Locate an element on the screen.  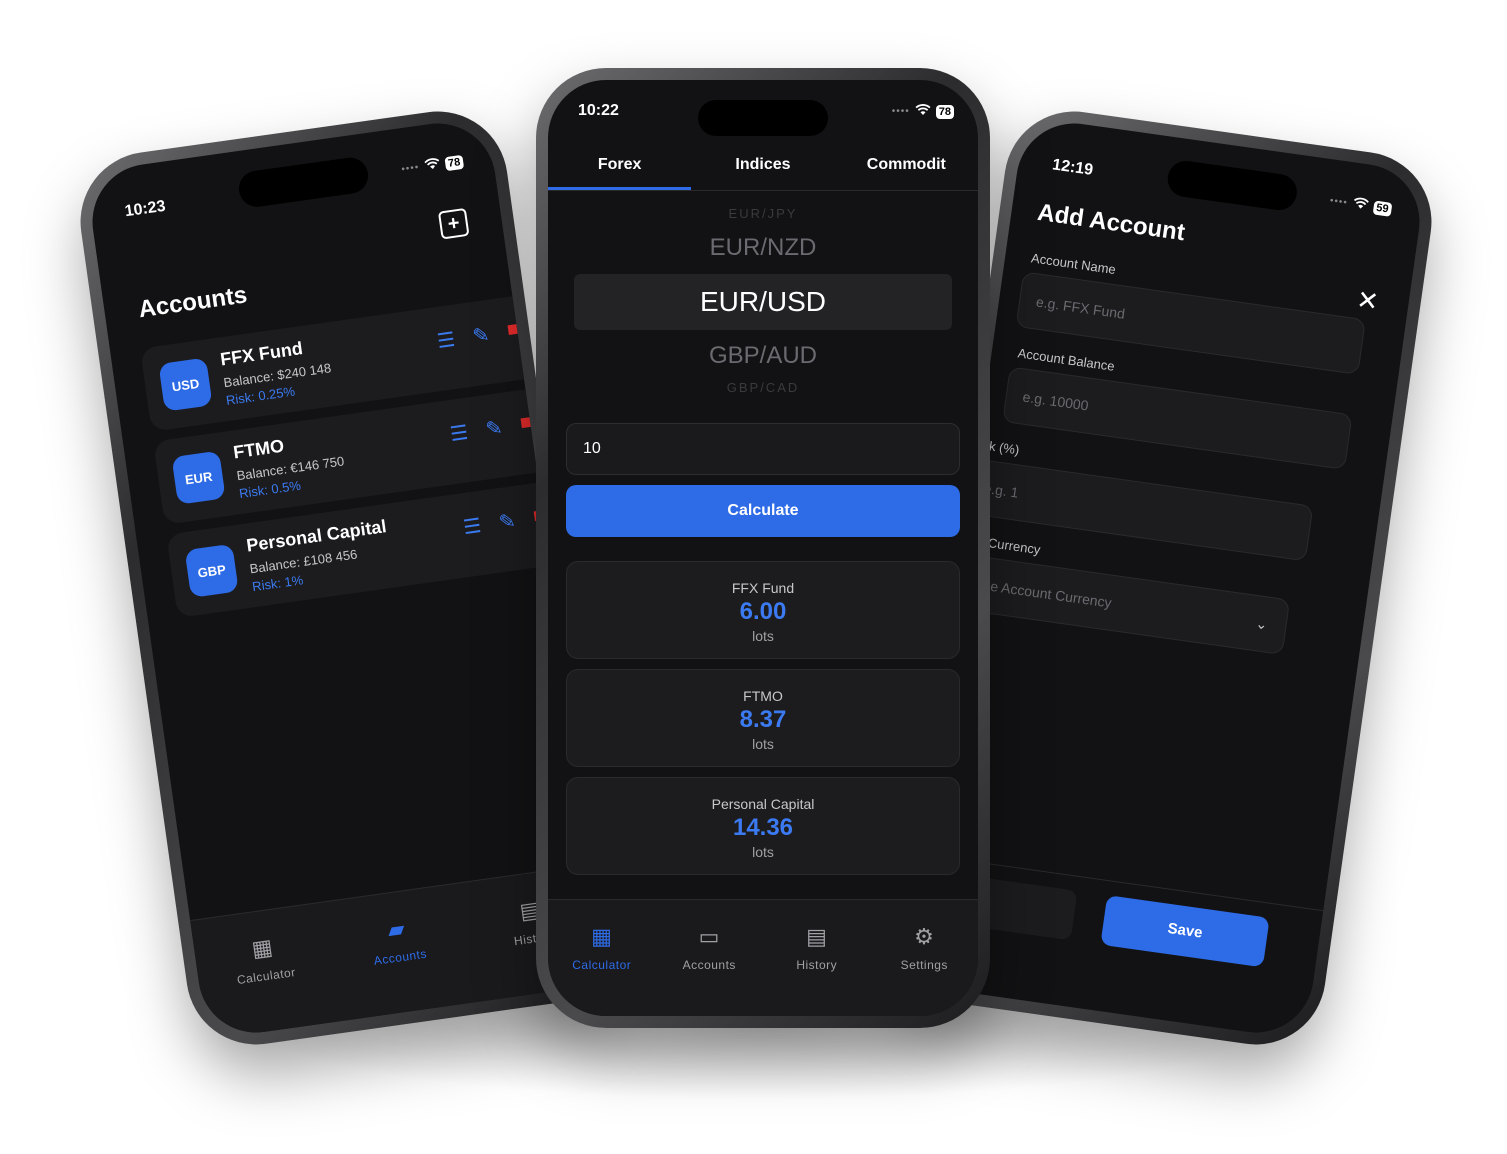
result-value: 14.36 is located at coordinates (763, 827).